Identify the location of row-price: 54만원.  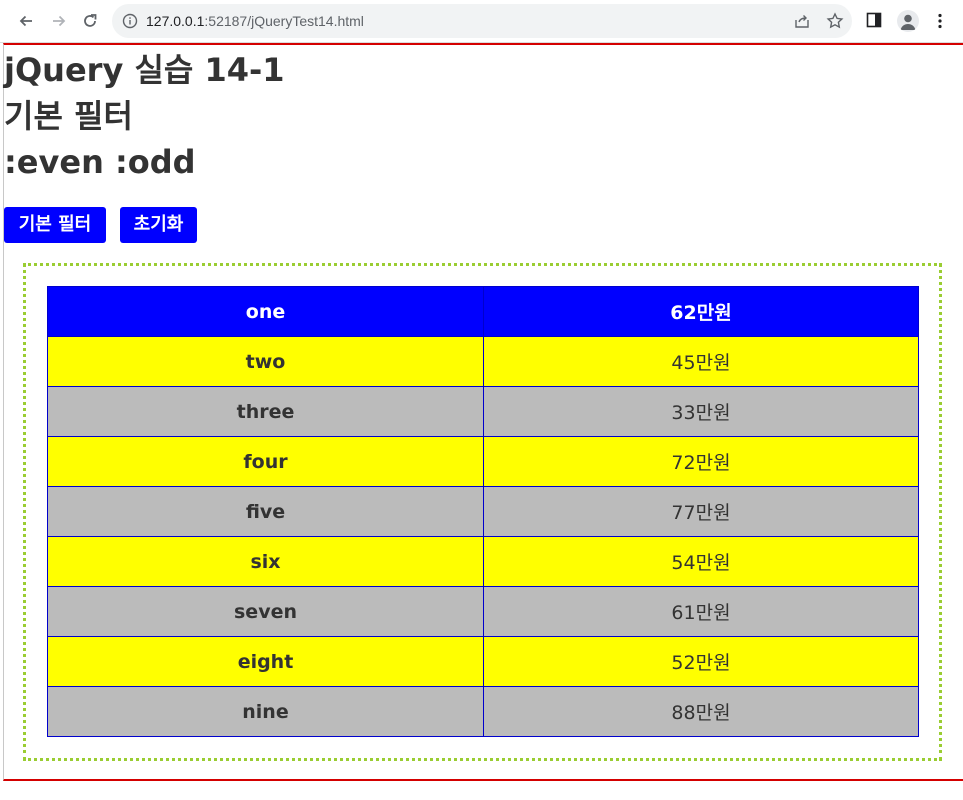
(701, 561).